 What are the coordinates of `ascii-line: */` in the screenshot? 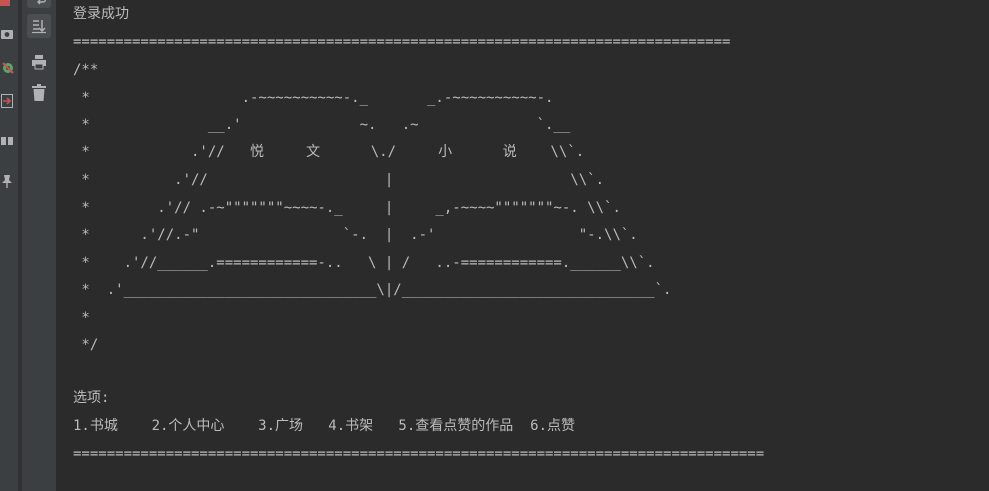 It's located at (86, 345).